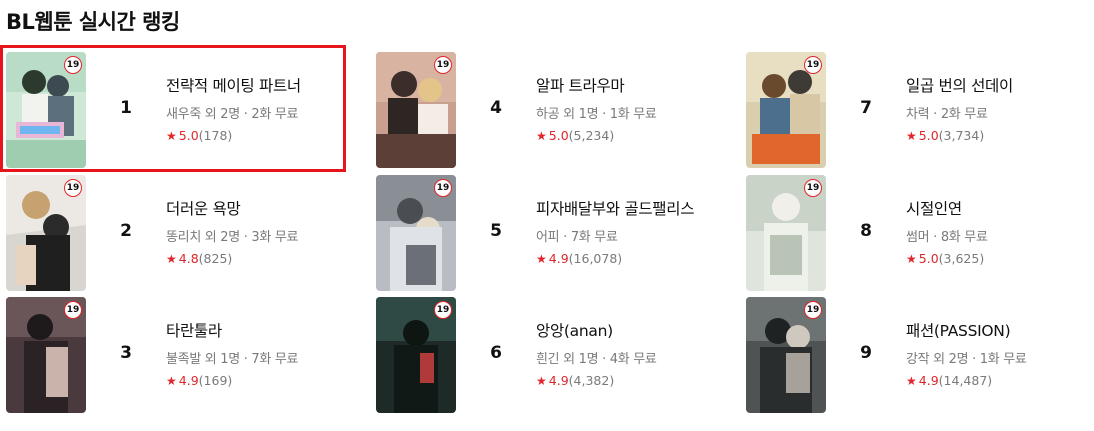 The image size is (1094, 431). What do you see at coordinates (577, 237) in the screenshot?
I see `author-free-episodes: 어피 · 7화 무료` at bounding box center [577, 237].